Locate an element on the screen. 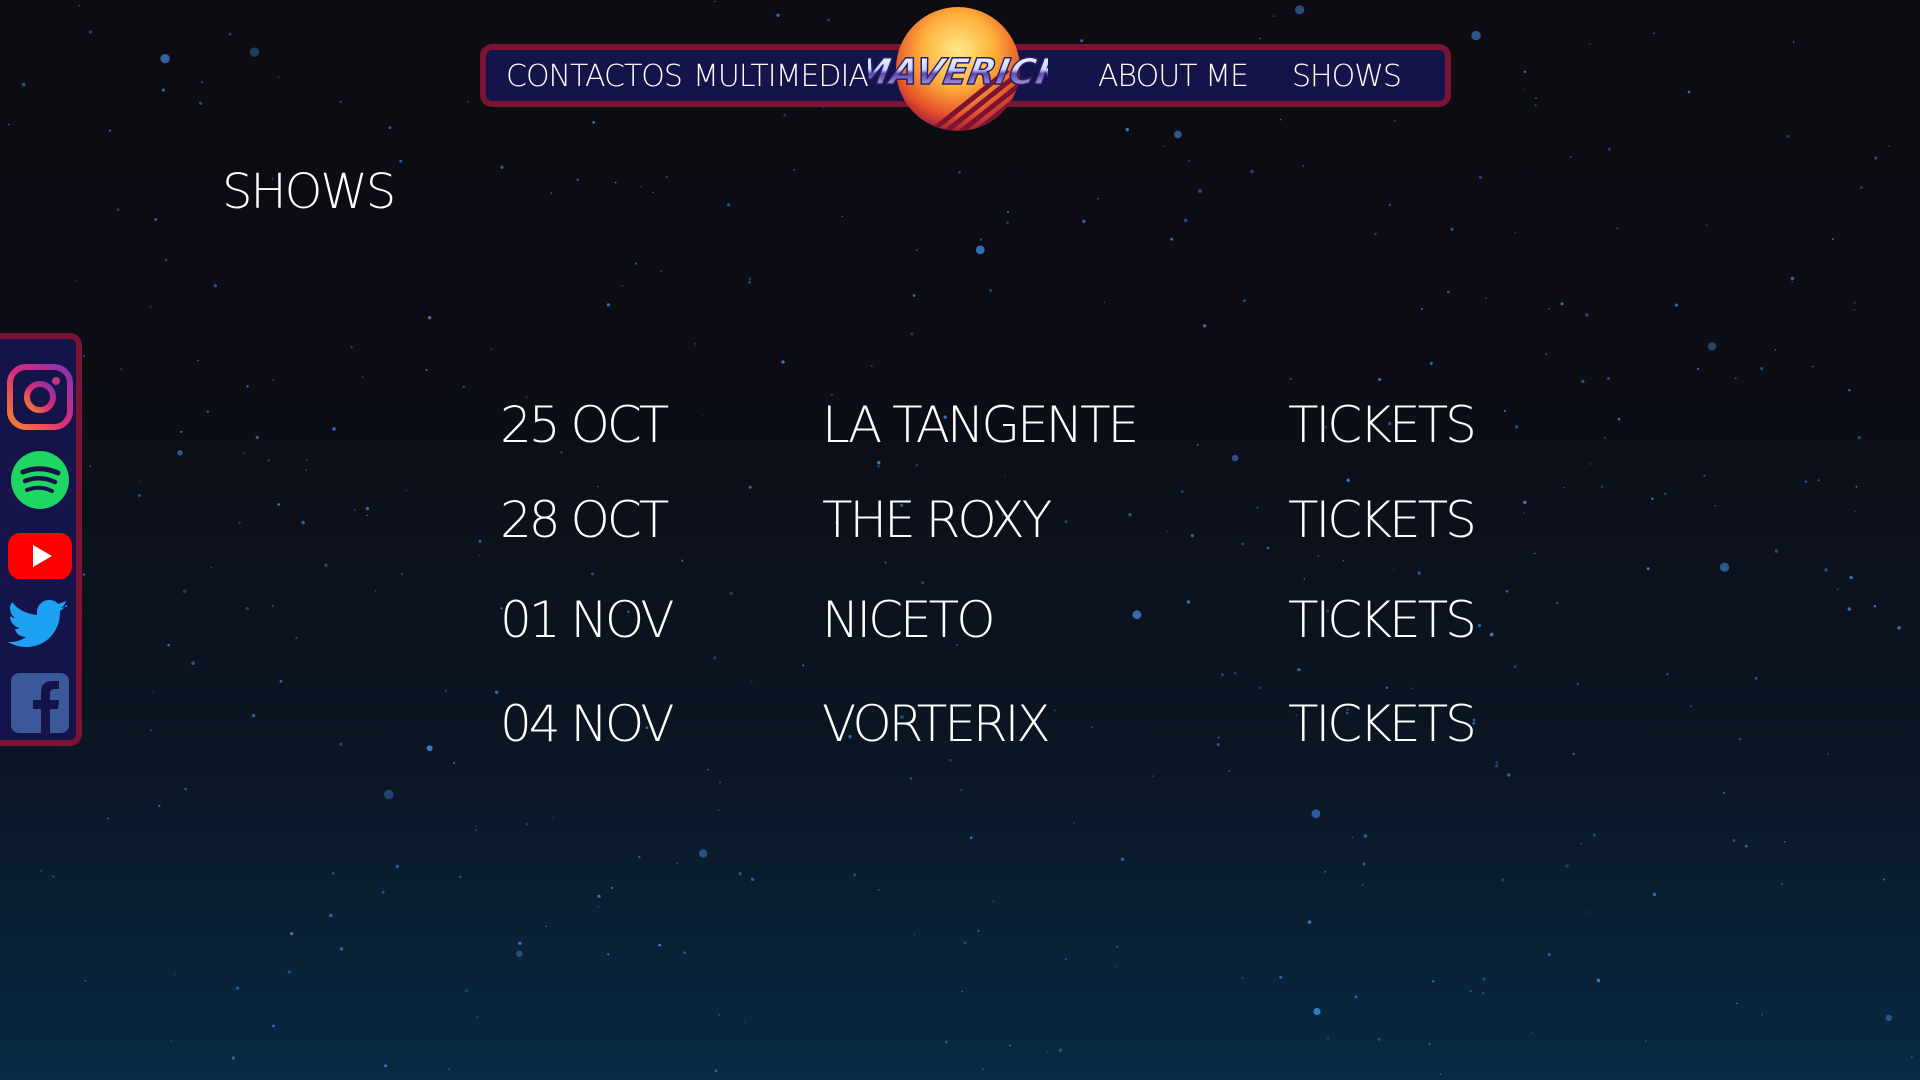  youtube-icon is located at coordinates (40, 555).